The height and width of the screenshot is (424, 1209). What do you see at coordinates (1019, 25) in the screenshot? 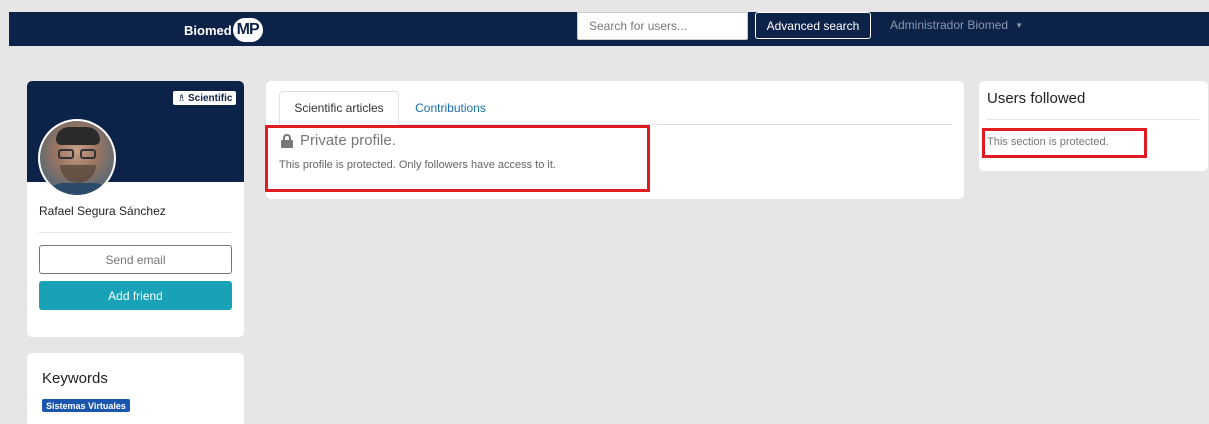
I see `caret-down-icon: ▼` at bounding box center [1019, 25].